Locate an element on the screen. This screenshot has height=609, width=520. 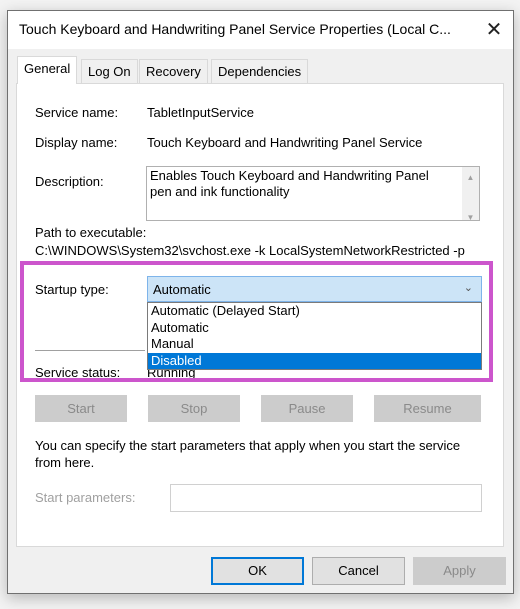
close-icon: ✕ is located at coordinates (494, 30).